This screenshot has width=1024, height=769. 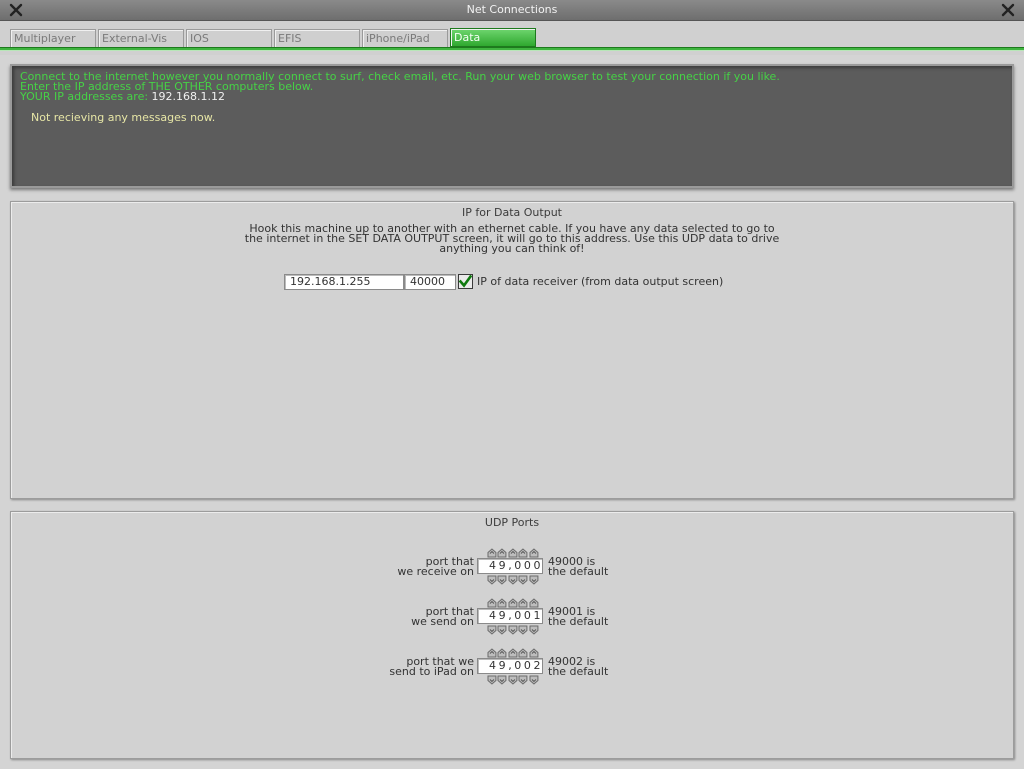 I want to click on udp-send-default: 49001 is the default, so click(x=578, y=617).